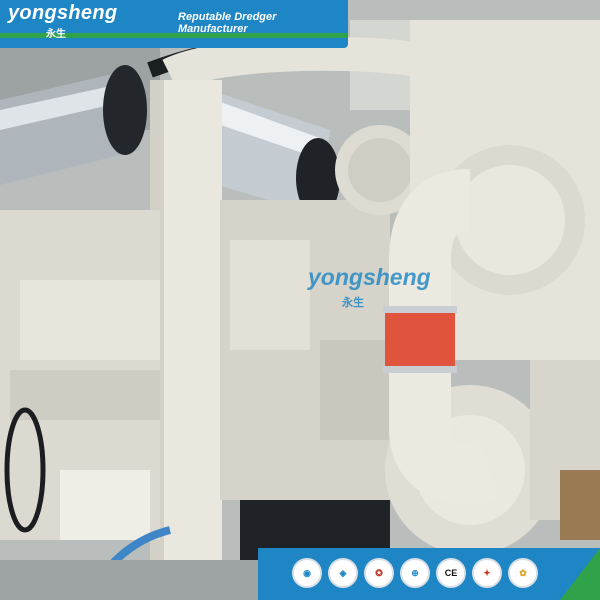 The image size is (600, 600). I want to click on watermark-brand-cn: 永生, so click(353, 303).